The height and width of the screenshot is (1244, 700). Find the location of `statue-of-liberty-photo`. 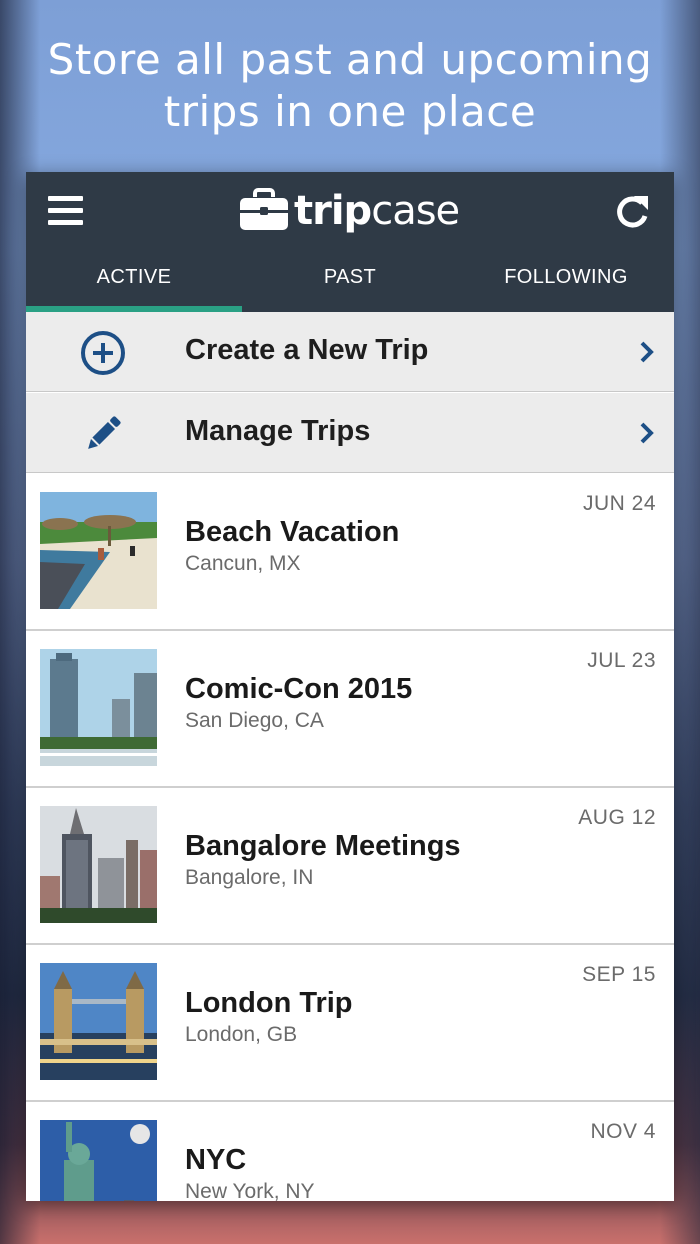

statue-of-liberty-photo is located at coordinates (98, 1160).